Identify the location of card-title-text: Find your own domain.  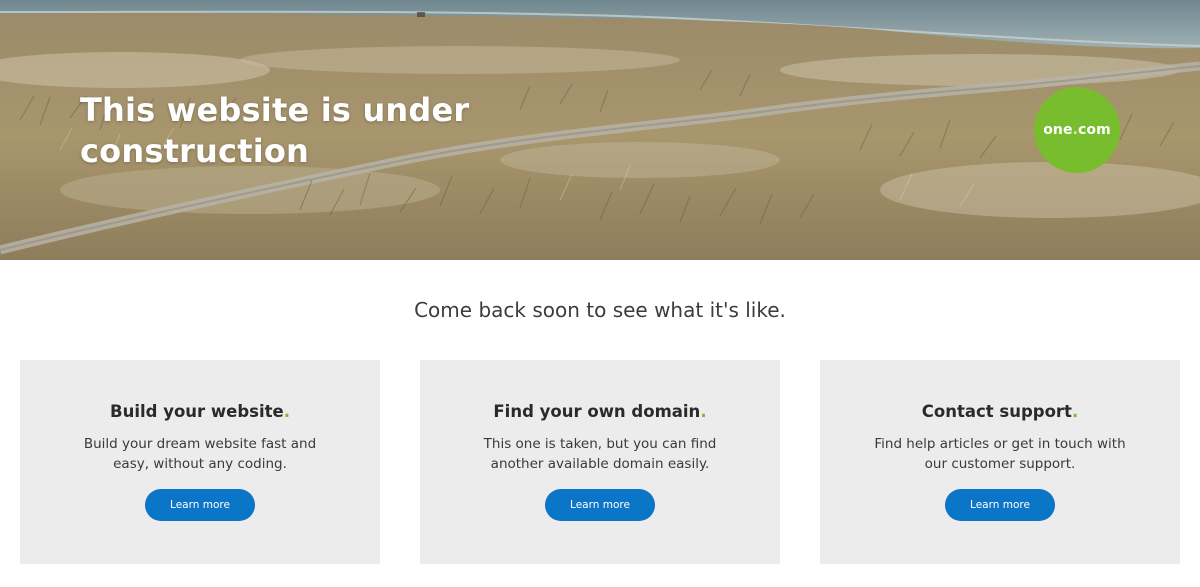
(597, 411).